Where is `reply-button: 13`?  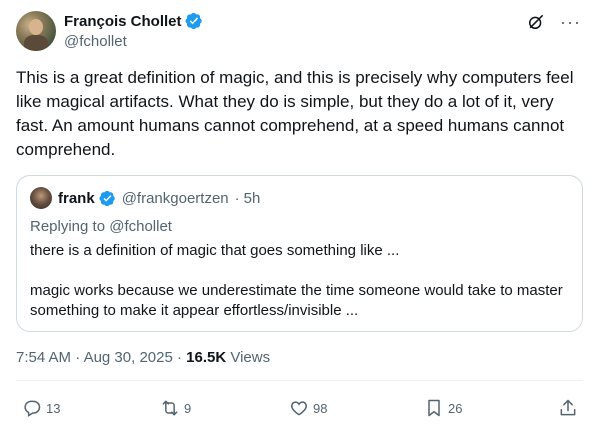
reply-button: 13 is located at coordinates (41, 408).